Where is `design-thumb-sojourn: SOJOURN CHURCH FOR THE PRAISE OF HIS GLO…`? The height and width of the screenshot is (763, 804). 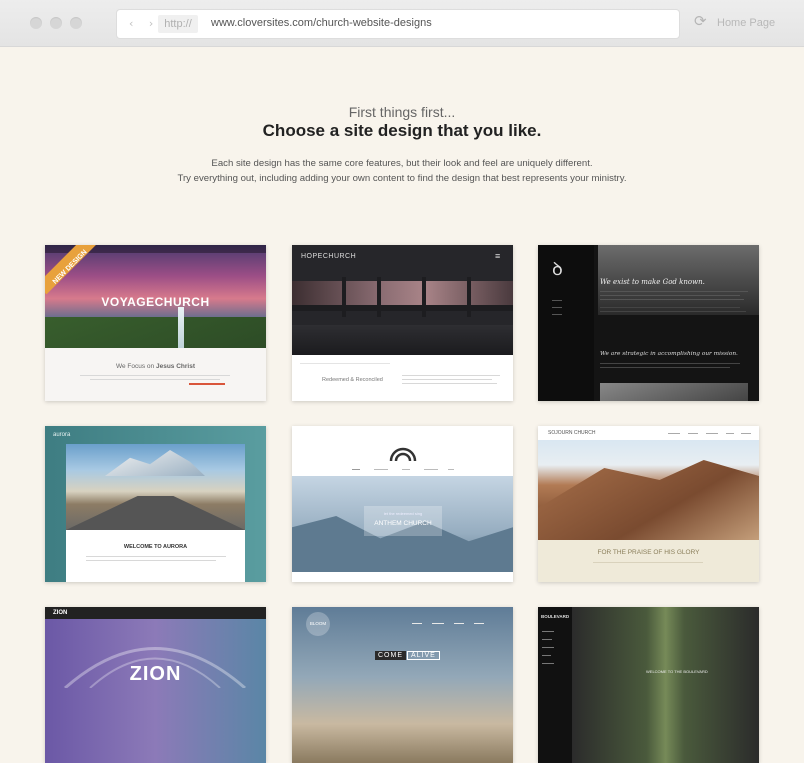 design-thumb-sojourn: SOJOURN CHURCH FOR THE PRAISE OF HIS GLO… is located at coordinates (648, 504).